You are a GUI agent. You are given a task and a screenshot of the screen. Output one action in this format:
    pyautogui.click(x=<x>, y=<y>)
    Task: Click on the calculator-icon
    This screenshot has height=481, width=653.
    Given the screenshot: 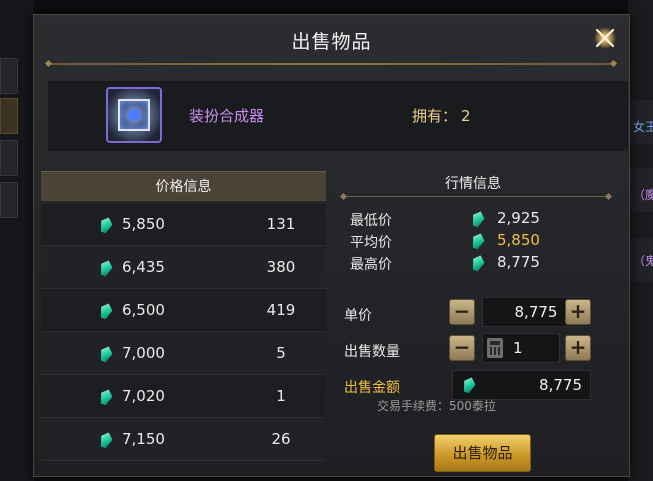 What is the action you would take?
    pyautogui.click(x=495, y=348)
    